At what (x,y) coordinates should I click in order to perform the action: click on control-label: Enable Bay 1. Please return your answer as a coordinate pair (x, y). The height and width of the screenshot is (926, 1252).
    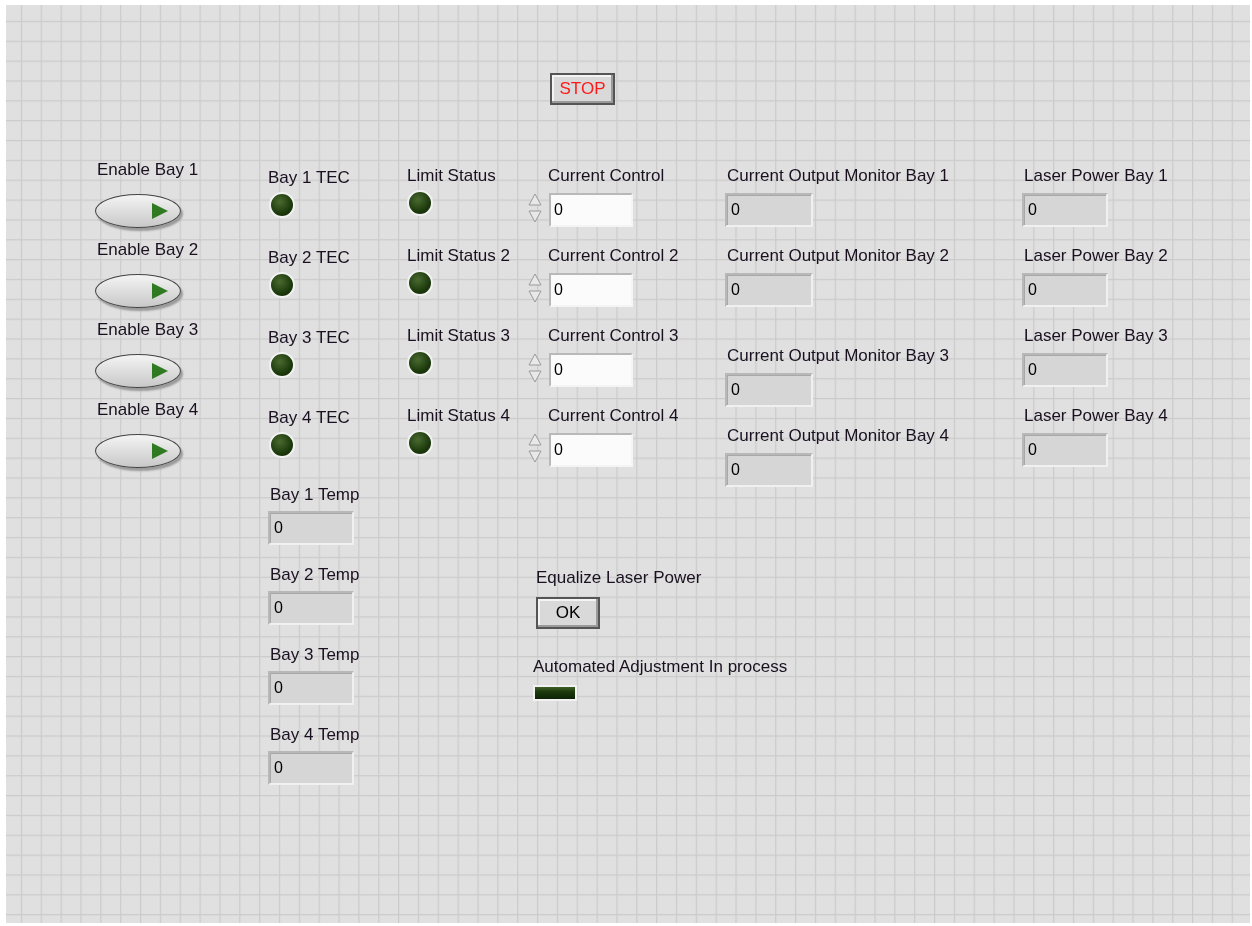
    Looking at the image, I should click on (148, 170).